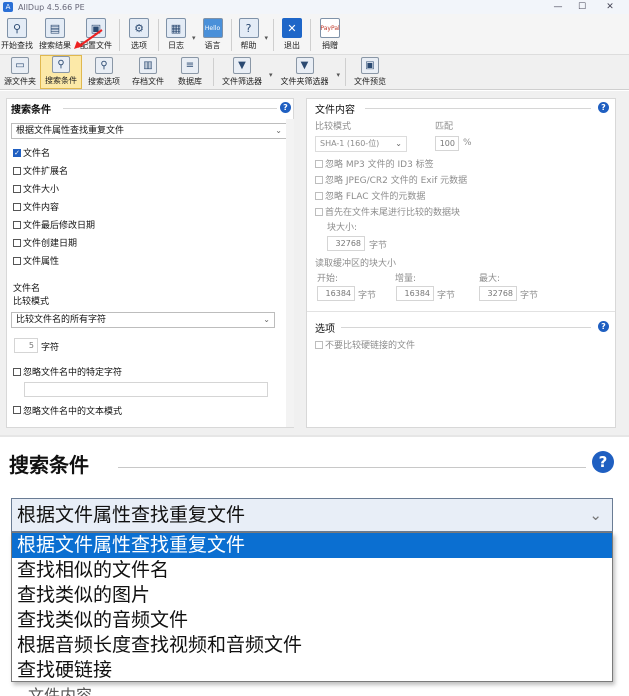 The image size is (629, 696). I want to click on checkbox-content: 文件内容, so click(36, 206).